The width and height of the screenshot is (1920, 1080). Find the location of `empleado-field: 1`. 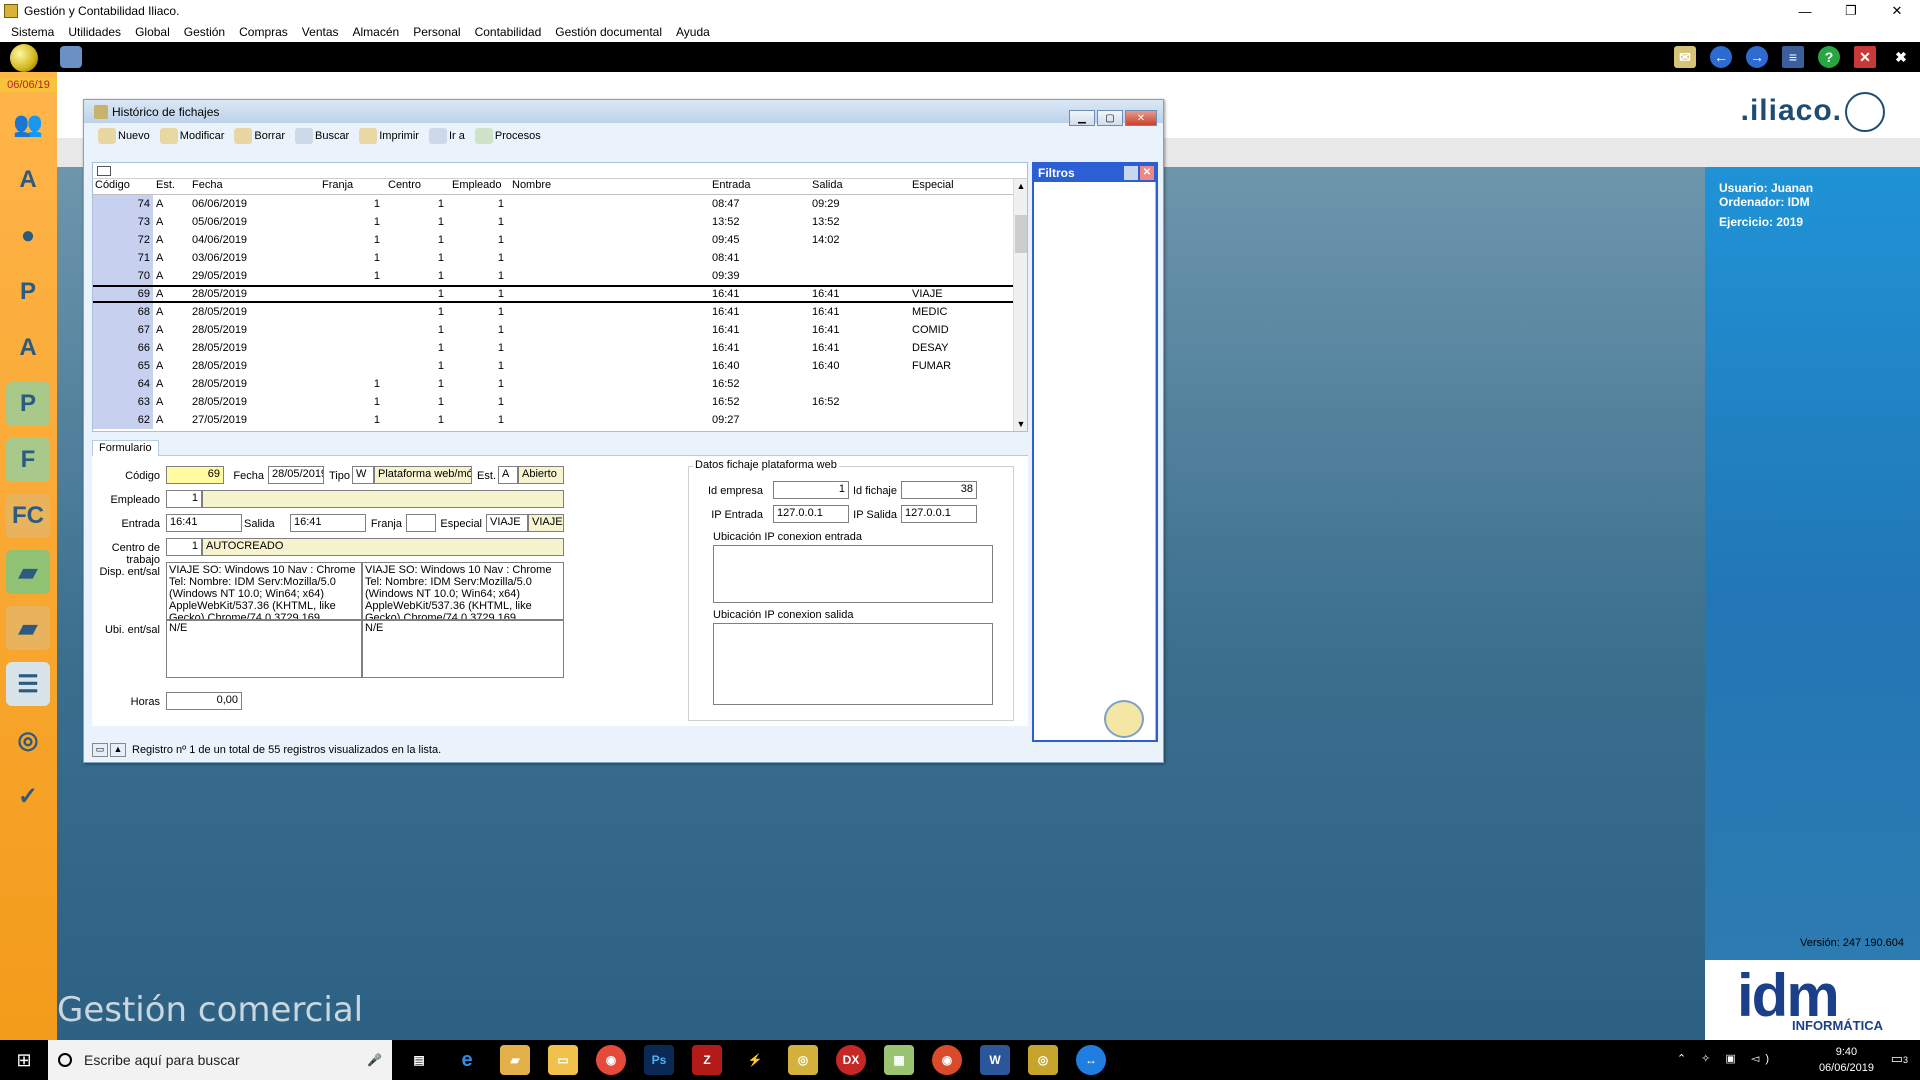

empleado-field: 1 is located at coordinates (184, 499).